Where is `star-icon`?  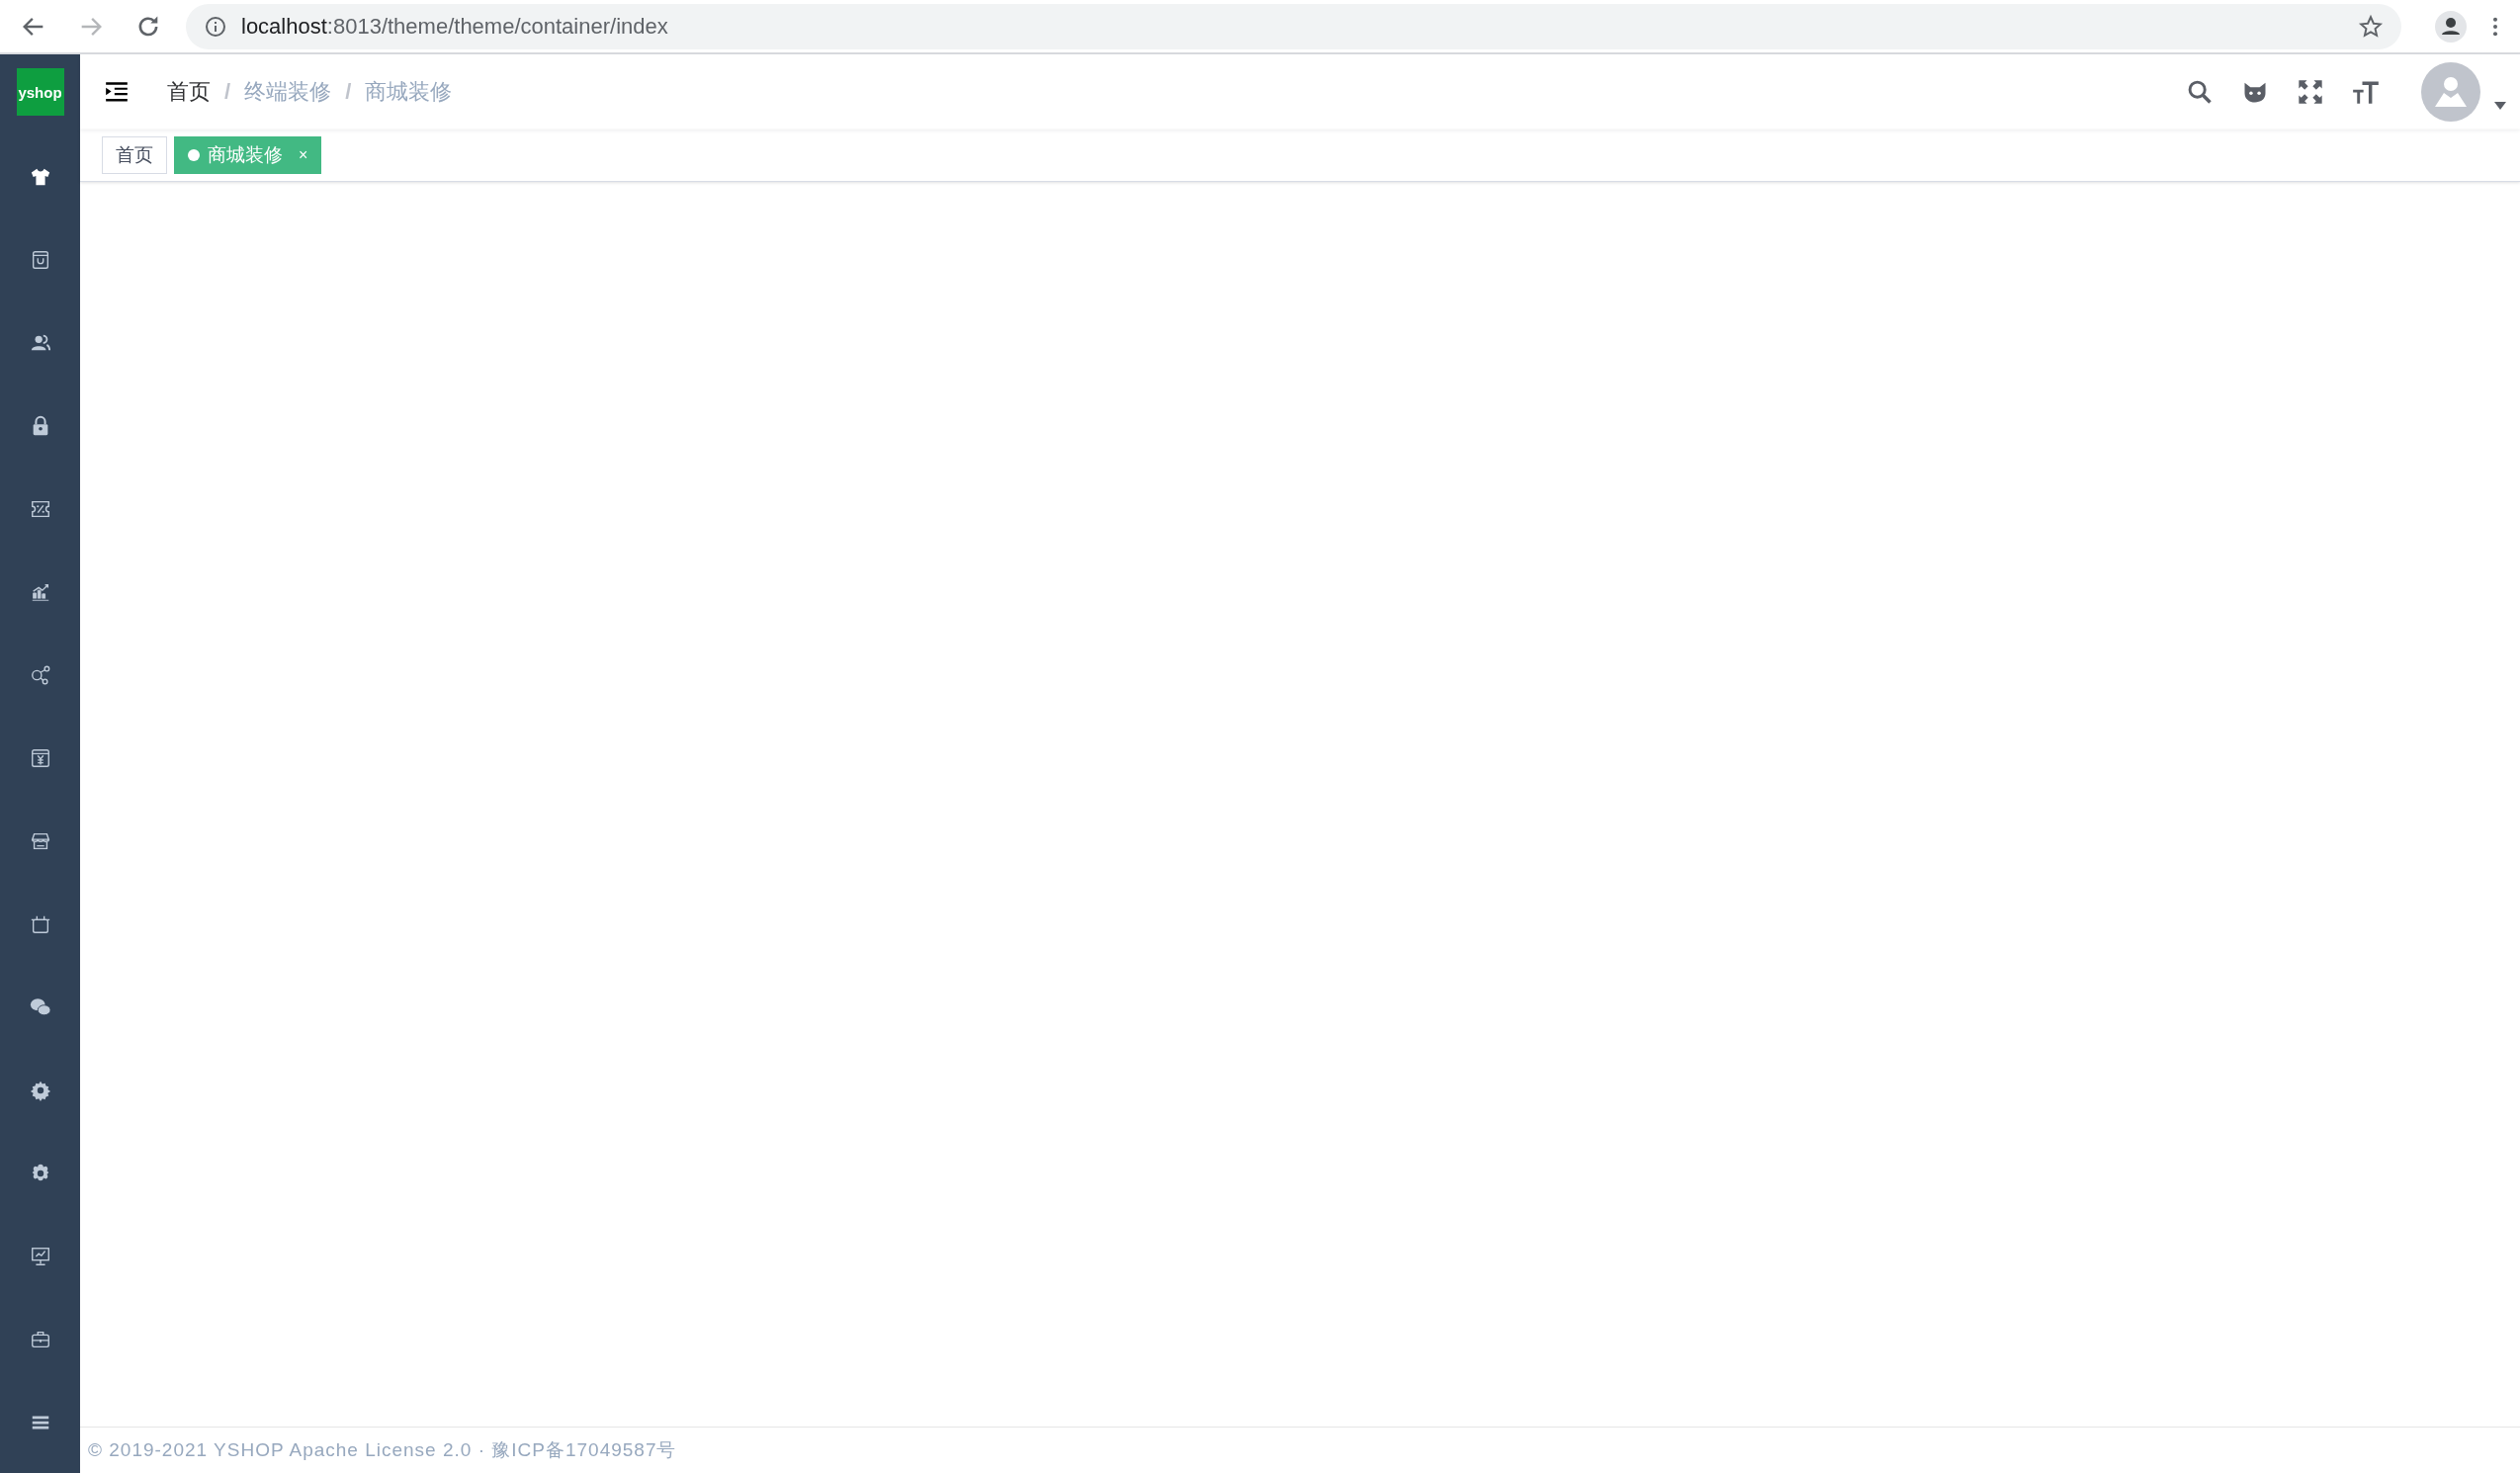 star-icon is located at coordinates (2371, 26).